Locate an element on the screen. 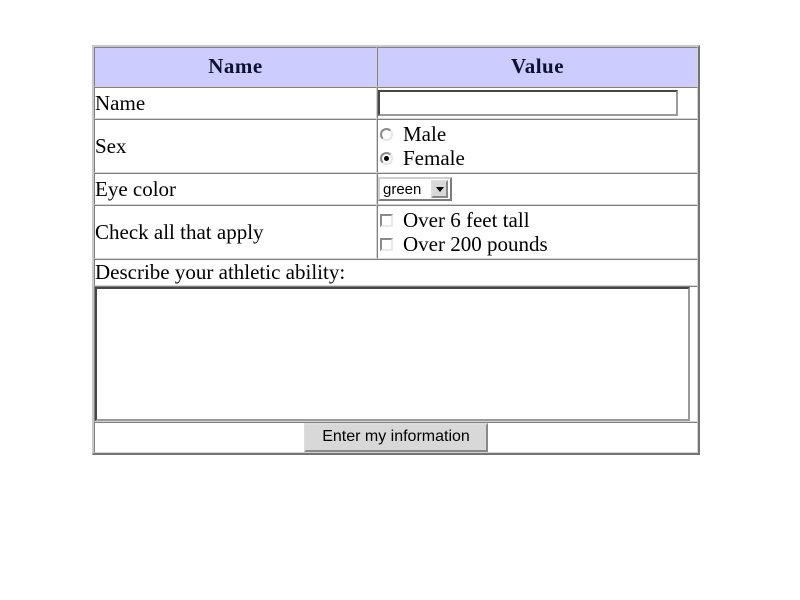  row-value-name is located at coordinates (537, 103).